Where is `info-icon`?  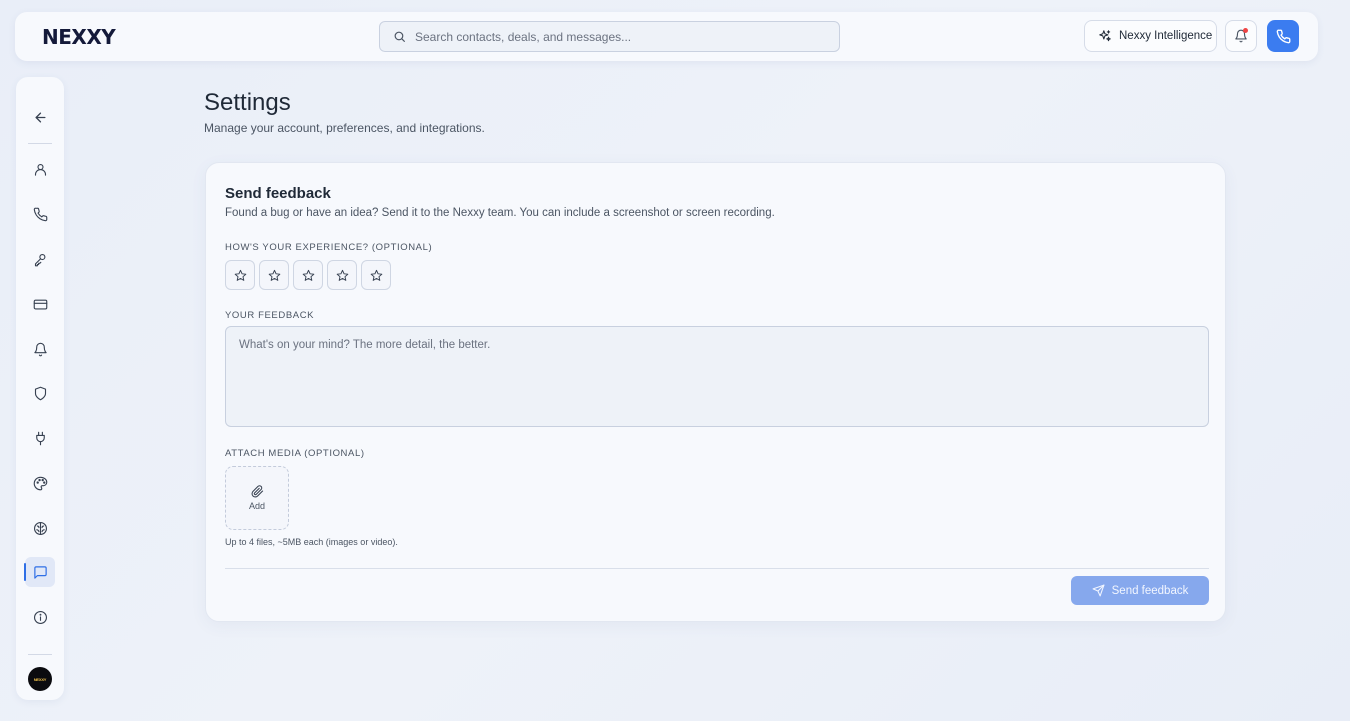 info-icon is located at coordinates (40, 617).